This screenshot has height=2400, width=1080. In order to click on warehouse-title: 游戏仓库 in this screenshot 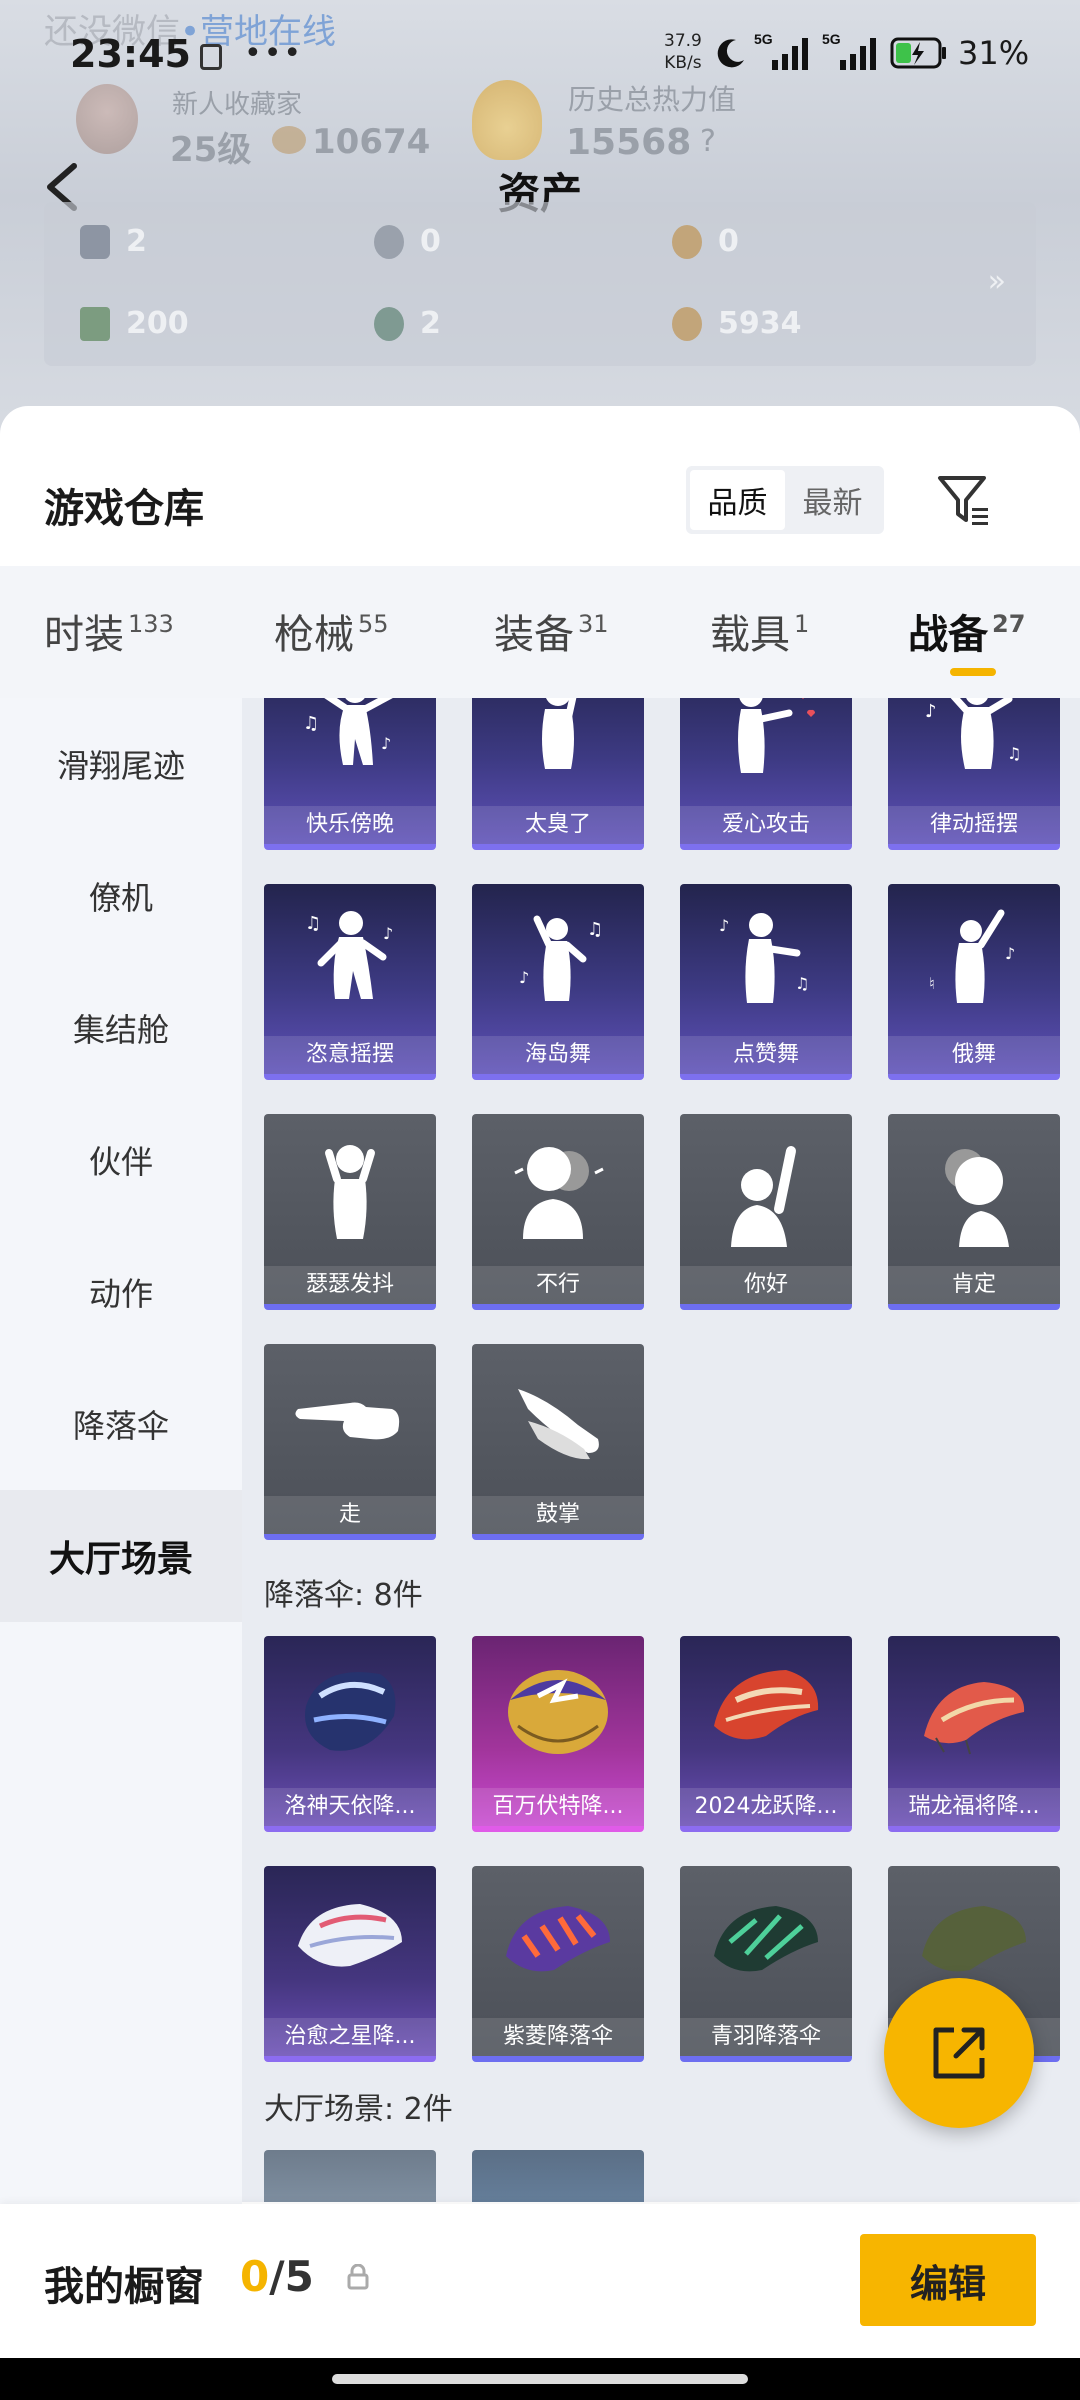, I will do `click(124, 509)`.